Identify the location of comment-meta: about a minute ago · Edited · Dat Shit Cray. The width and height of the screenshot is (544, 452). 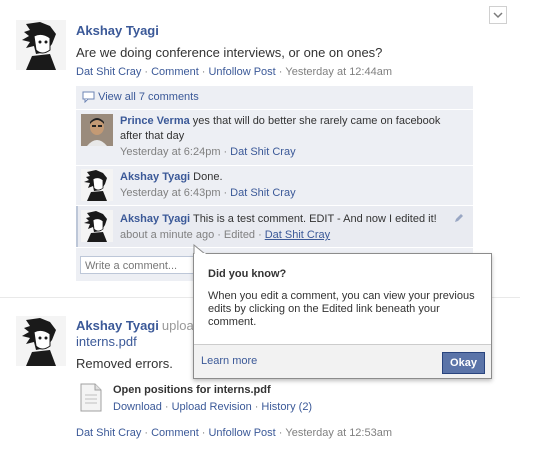
(225, 235).